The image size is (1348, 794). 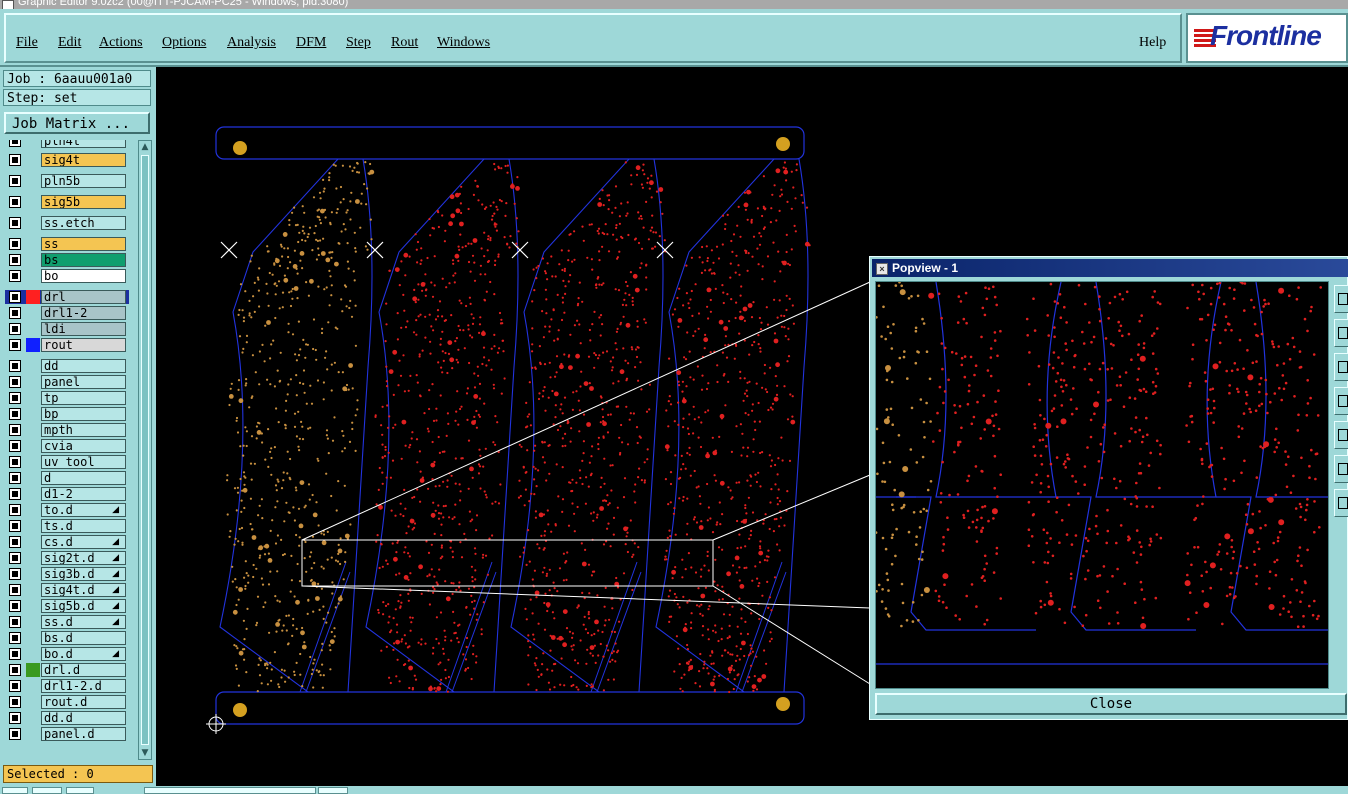 What do you see at coordinates (67, 181) in the screenshot?
I see `layer-row-pln5b: pln5b` at bounding box center [67, 181].